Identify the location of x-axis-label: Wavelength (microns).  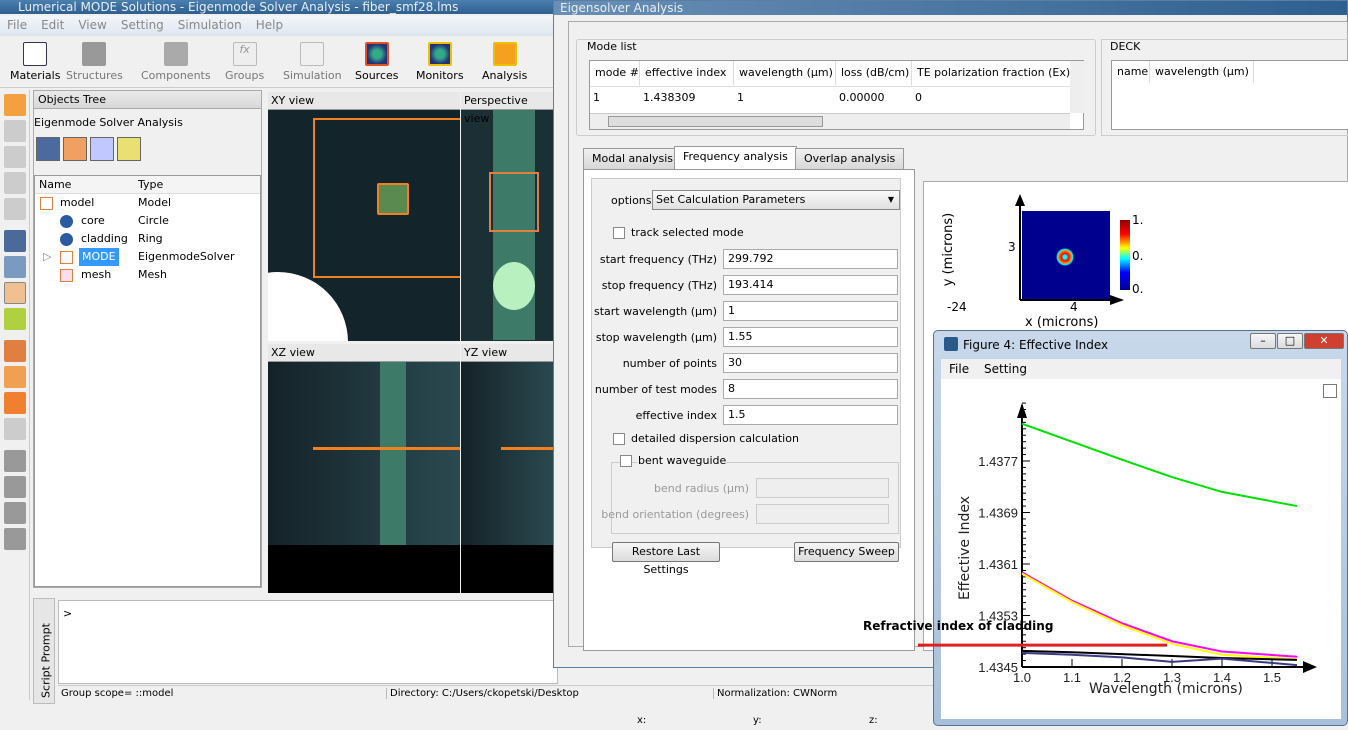
(1166, 689).